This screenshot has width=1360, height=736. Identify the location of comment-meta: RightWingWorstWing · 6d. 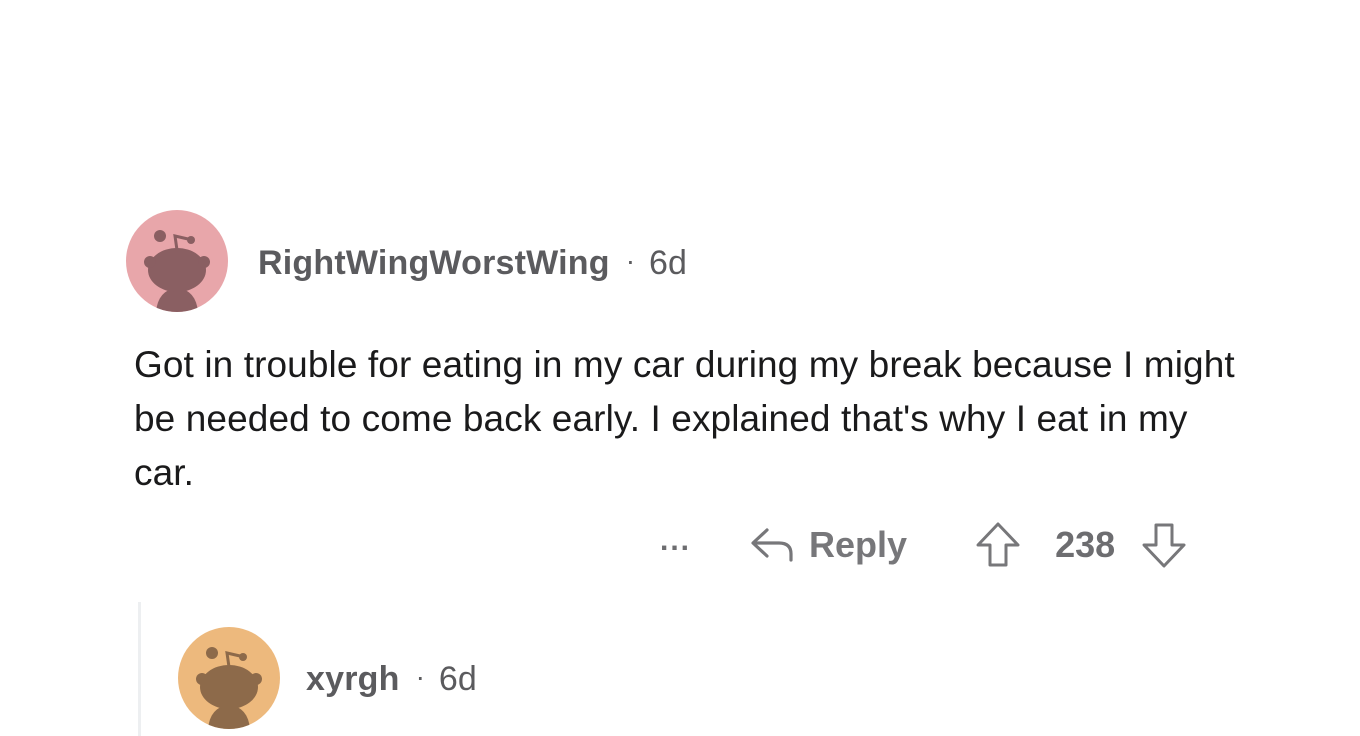
(472, 263).